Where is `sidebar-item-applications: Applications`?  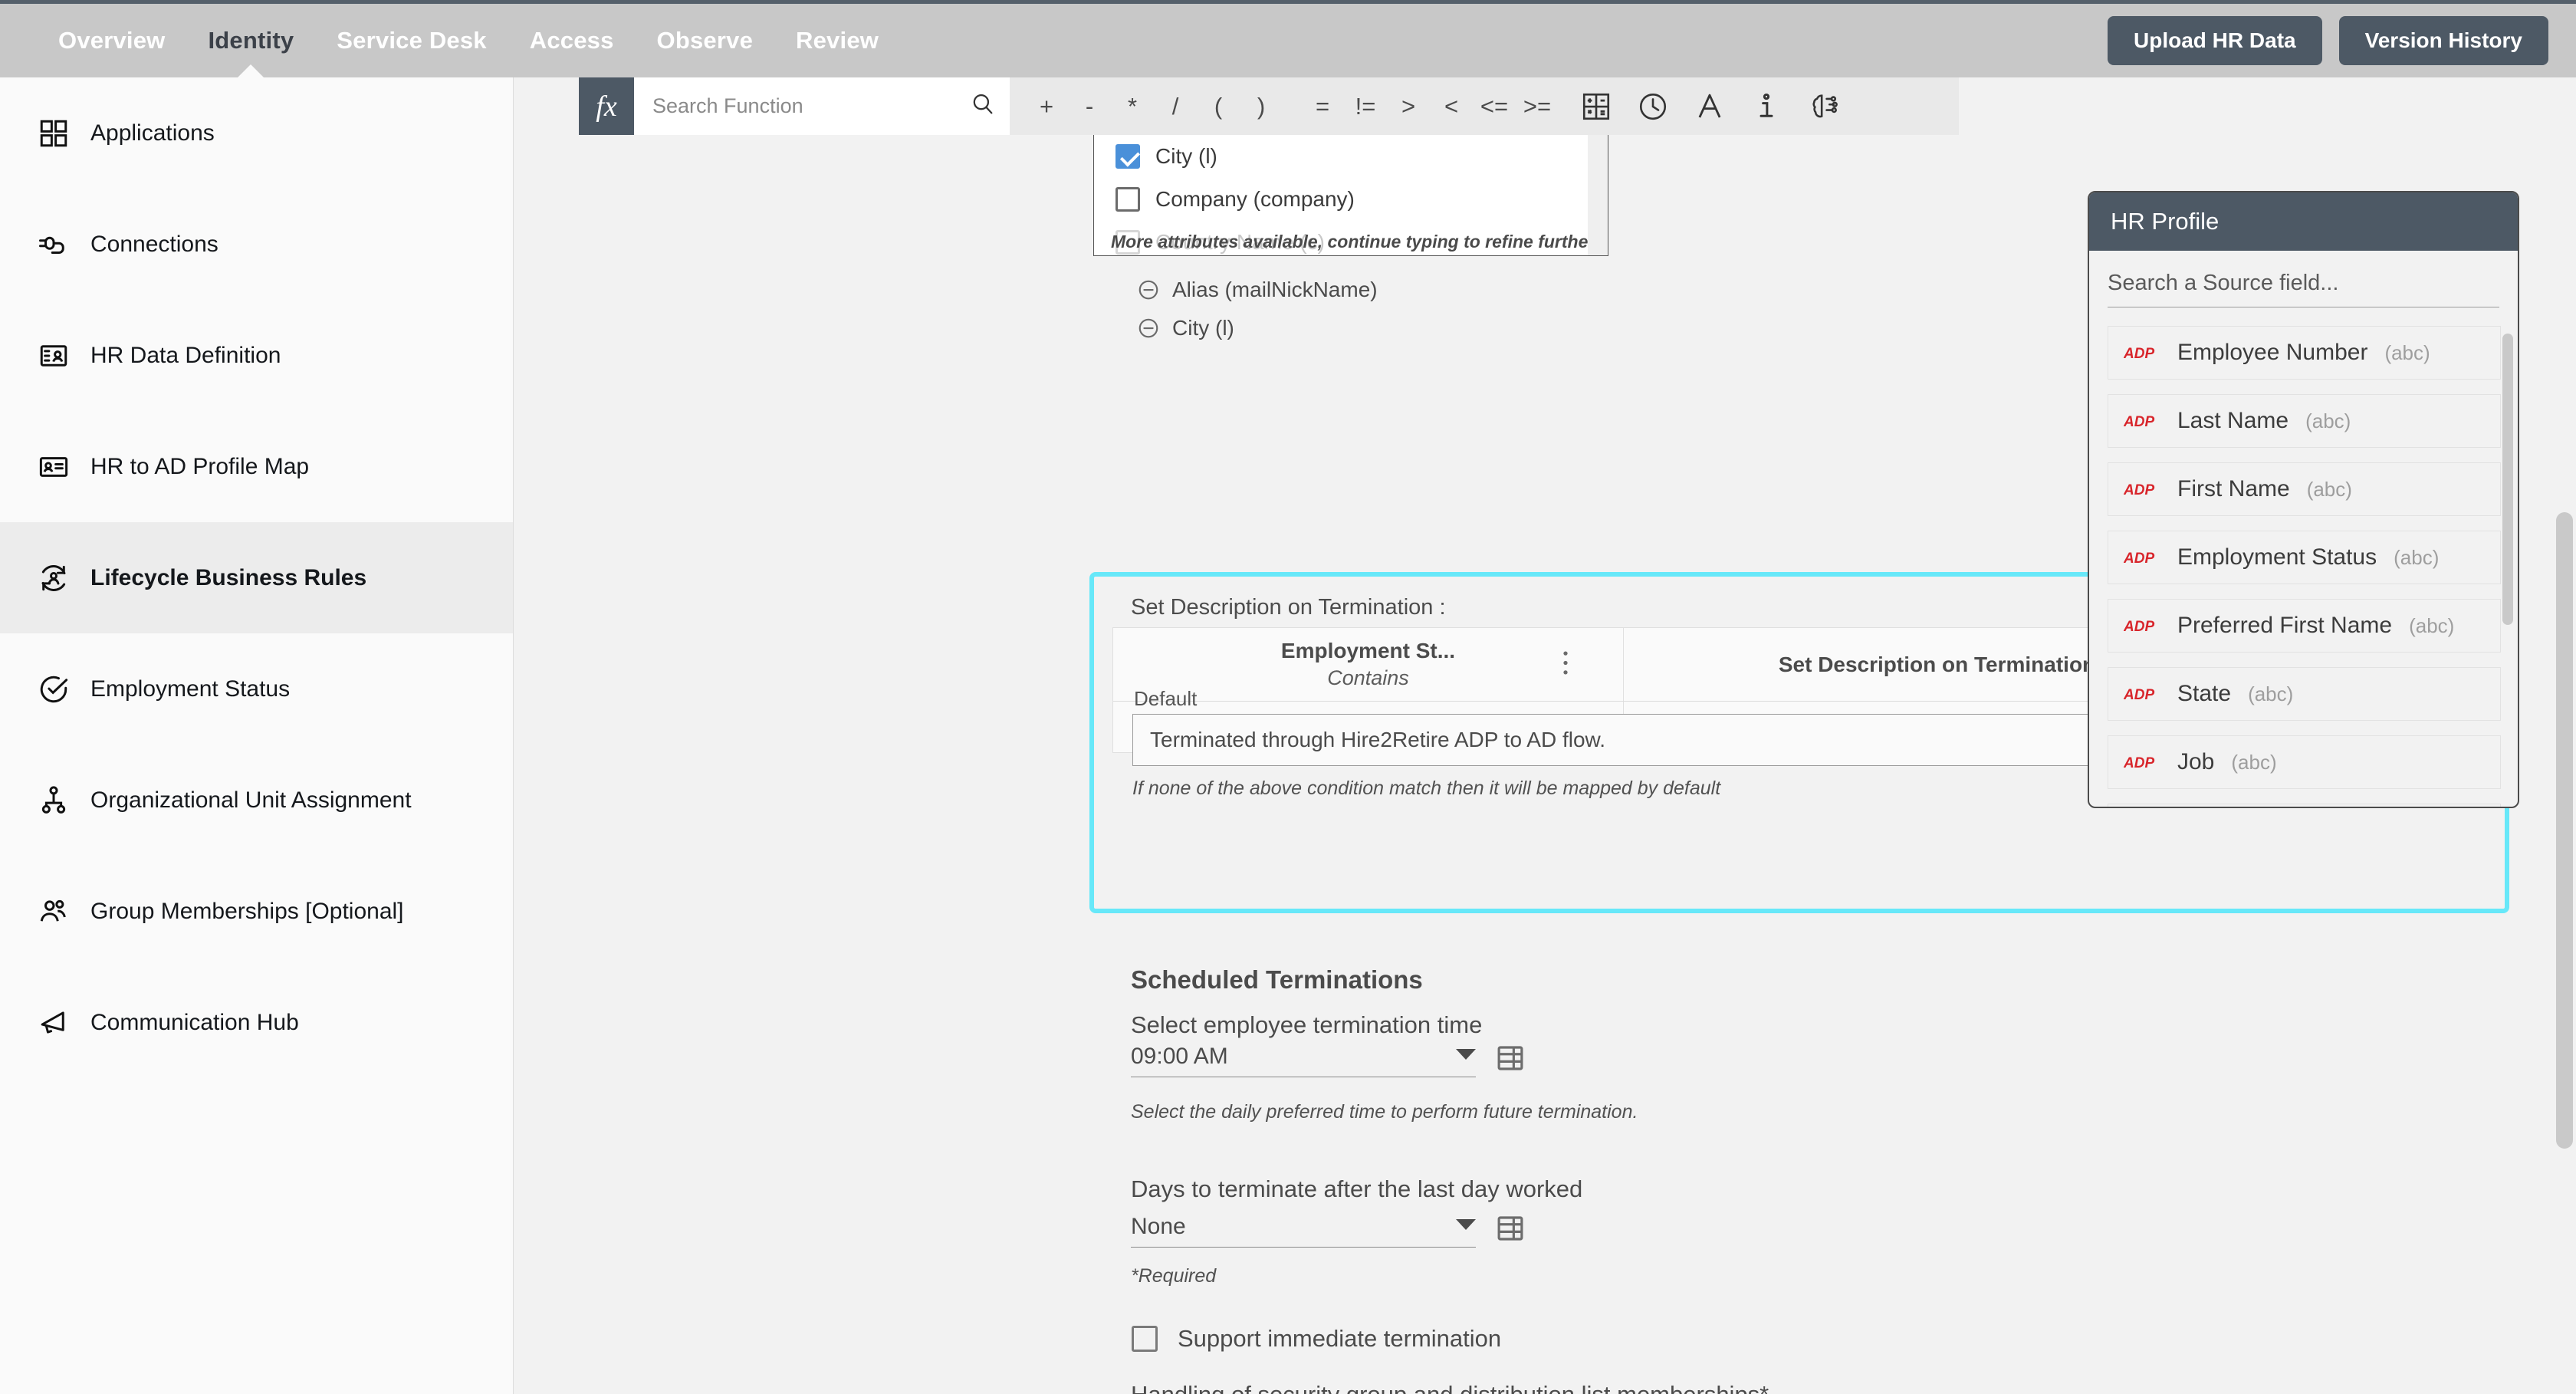 sidebar-item-applications: Applications is located at coordinates (257, 133).